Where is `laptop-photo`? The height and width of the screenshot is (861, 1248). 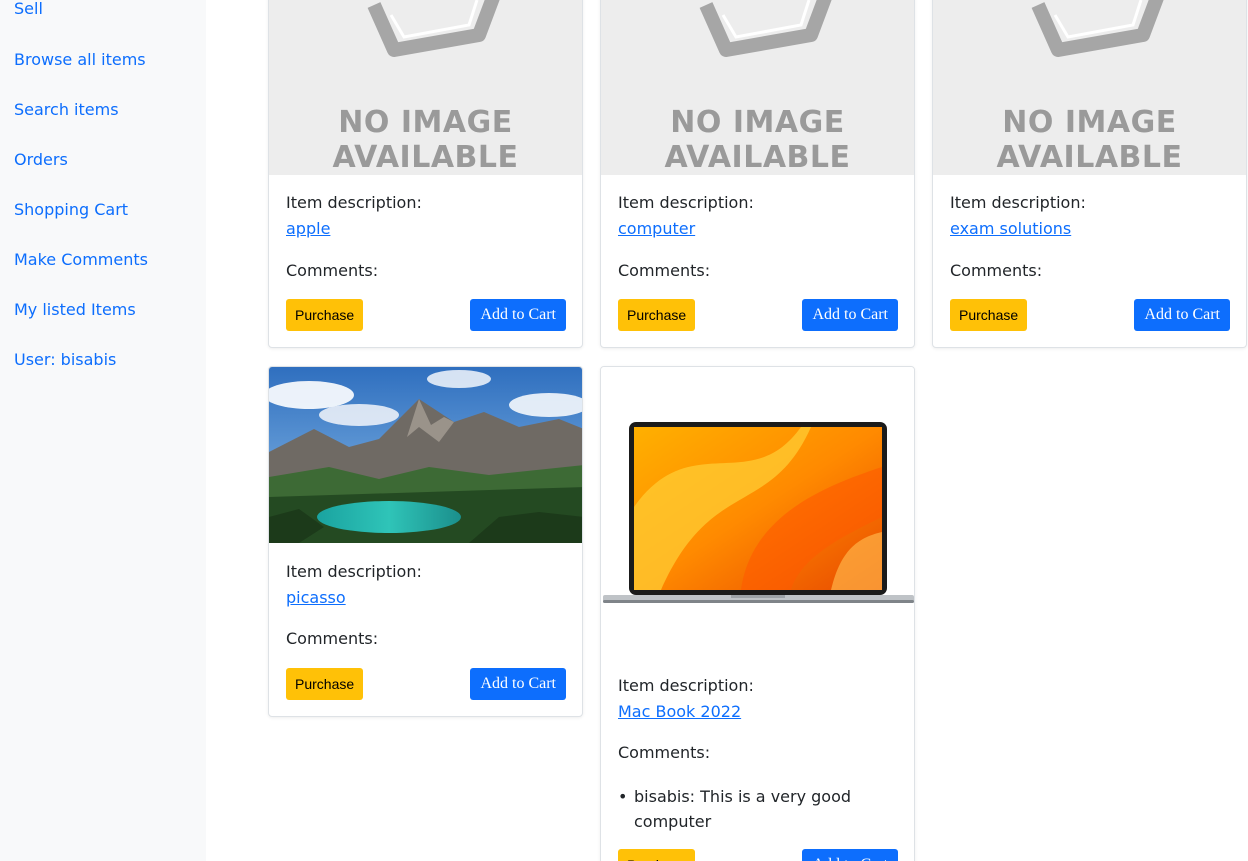
laptop-photo is located at coordinates (757, 512).